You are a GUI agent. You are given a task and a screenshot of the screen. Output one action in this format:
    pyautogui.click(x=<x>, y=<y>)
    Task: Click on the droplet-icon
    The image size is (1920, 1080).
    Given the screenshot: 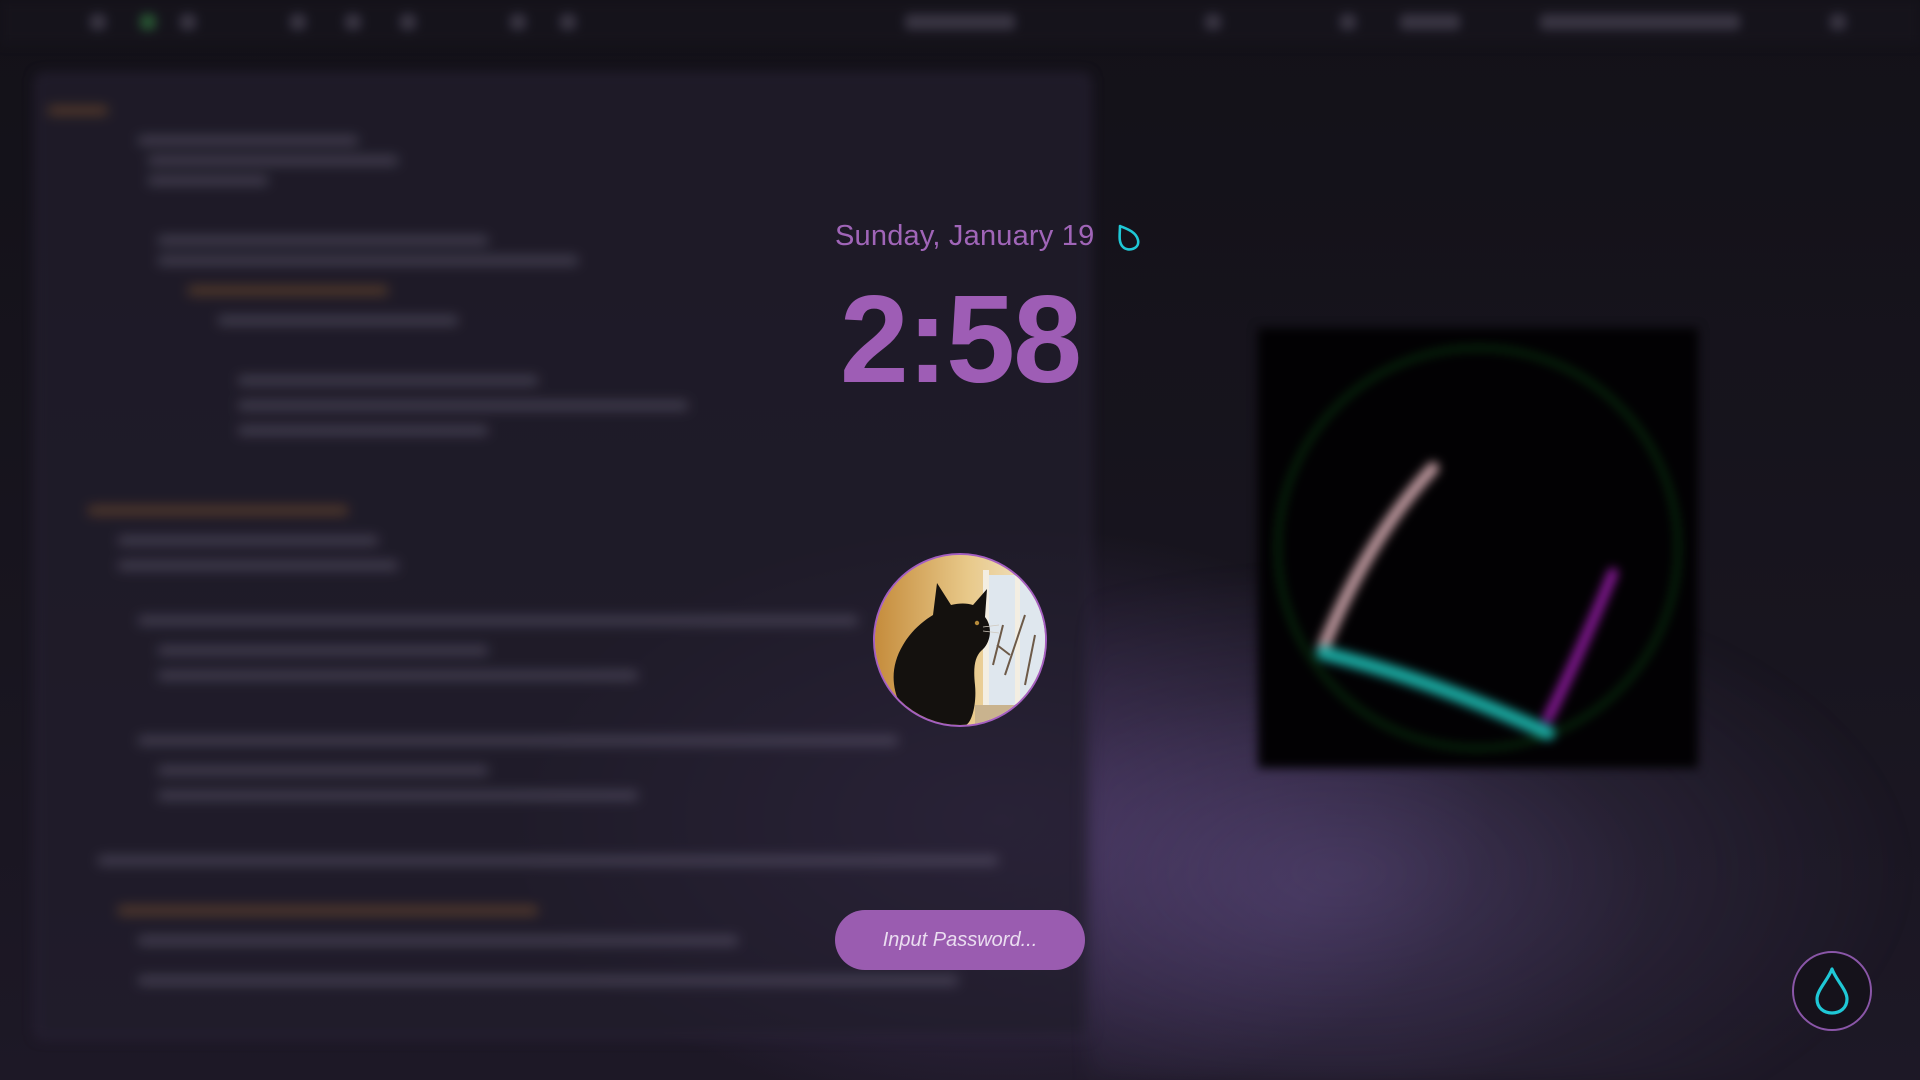 What is the action you would take?
    pyautogui.click(x=1832, y=991)
    